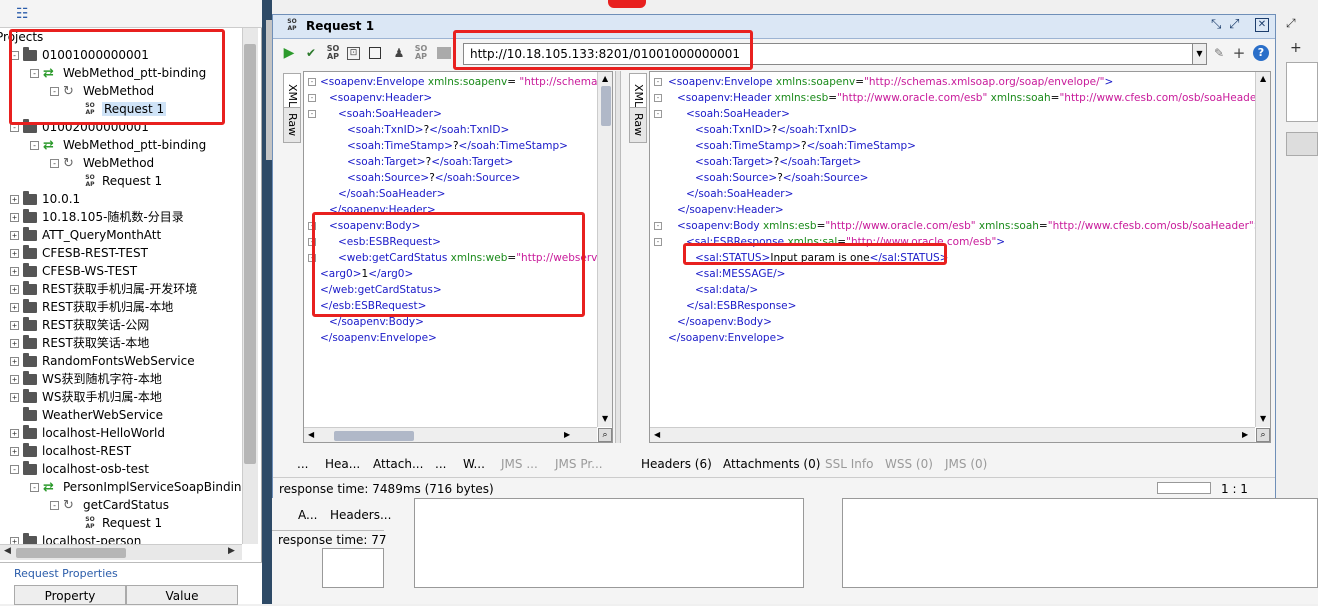 Image resolution: width=1318 pixels, height=606 pixels. Describe the element at coordinates (604, 249) in the screenshot. I see `request-vertical-scrollbar: ▲ ▼` at that location.